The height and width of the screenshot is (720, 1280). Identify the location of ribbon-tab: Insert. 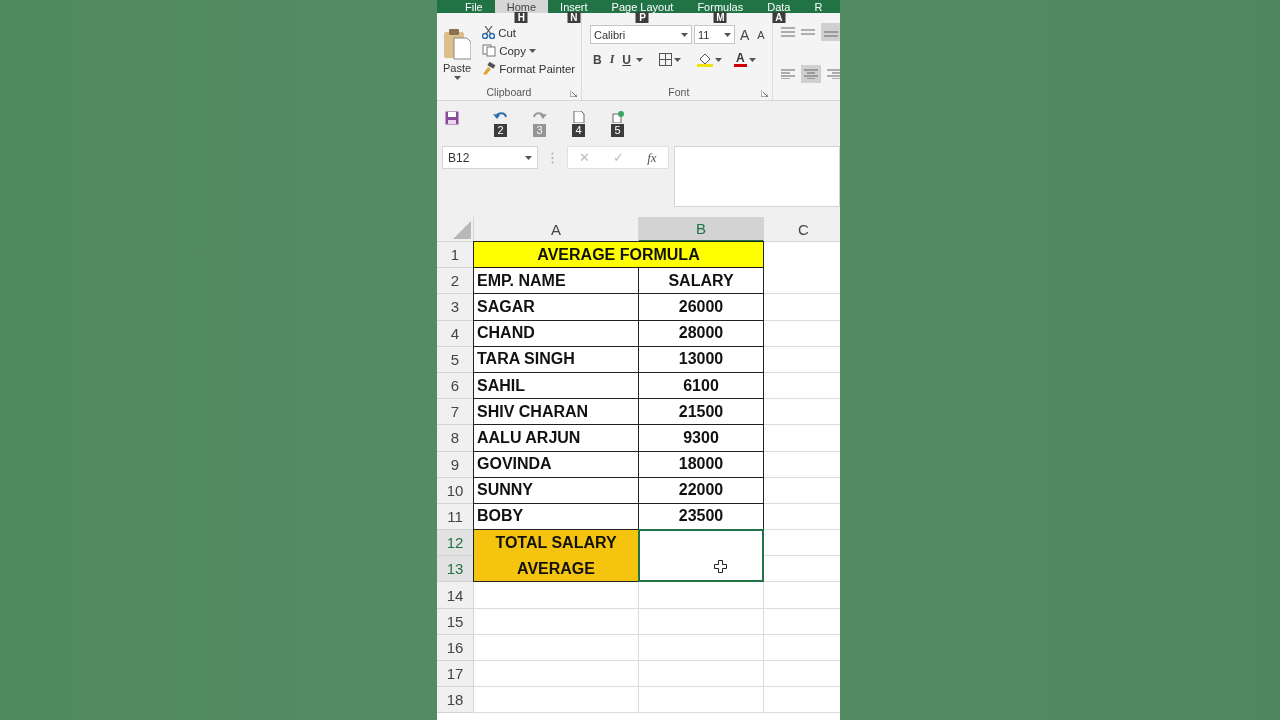
(574, 6).